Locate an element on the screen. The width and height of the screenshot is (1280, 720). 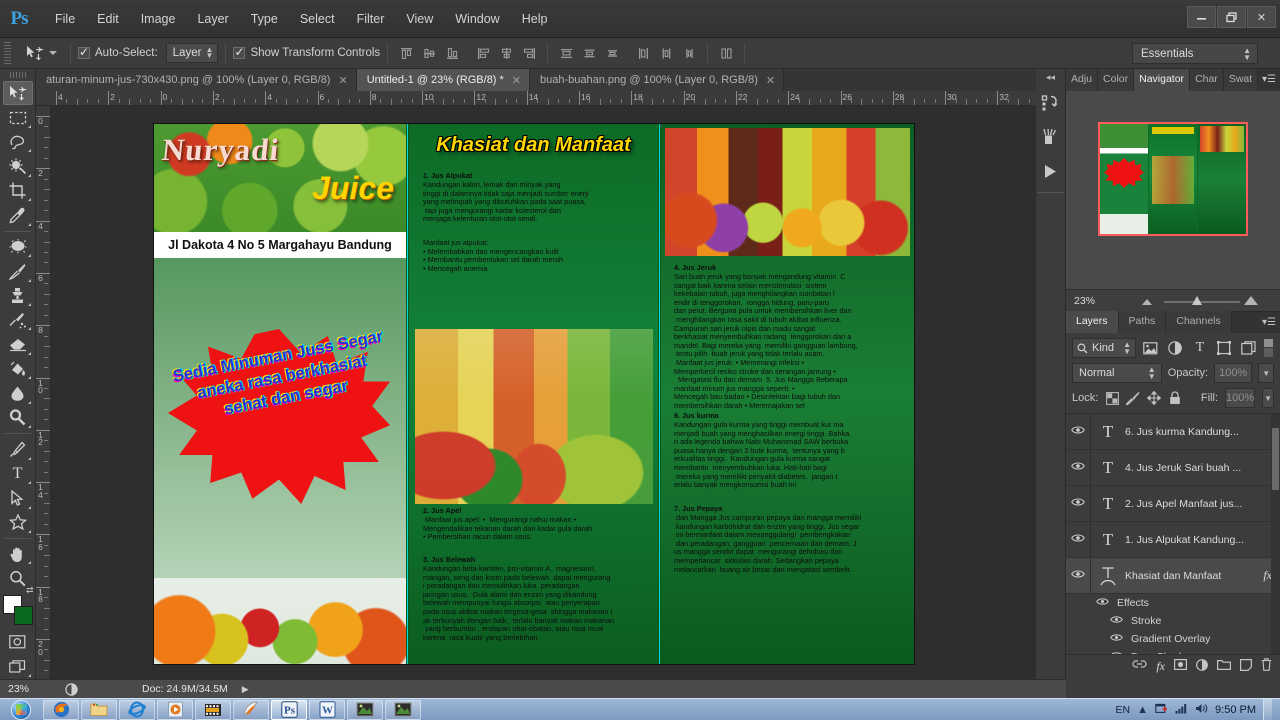
filter-enable-toggle is located at coordinates (1269, 348).